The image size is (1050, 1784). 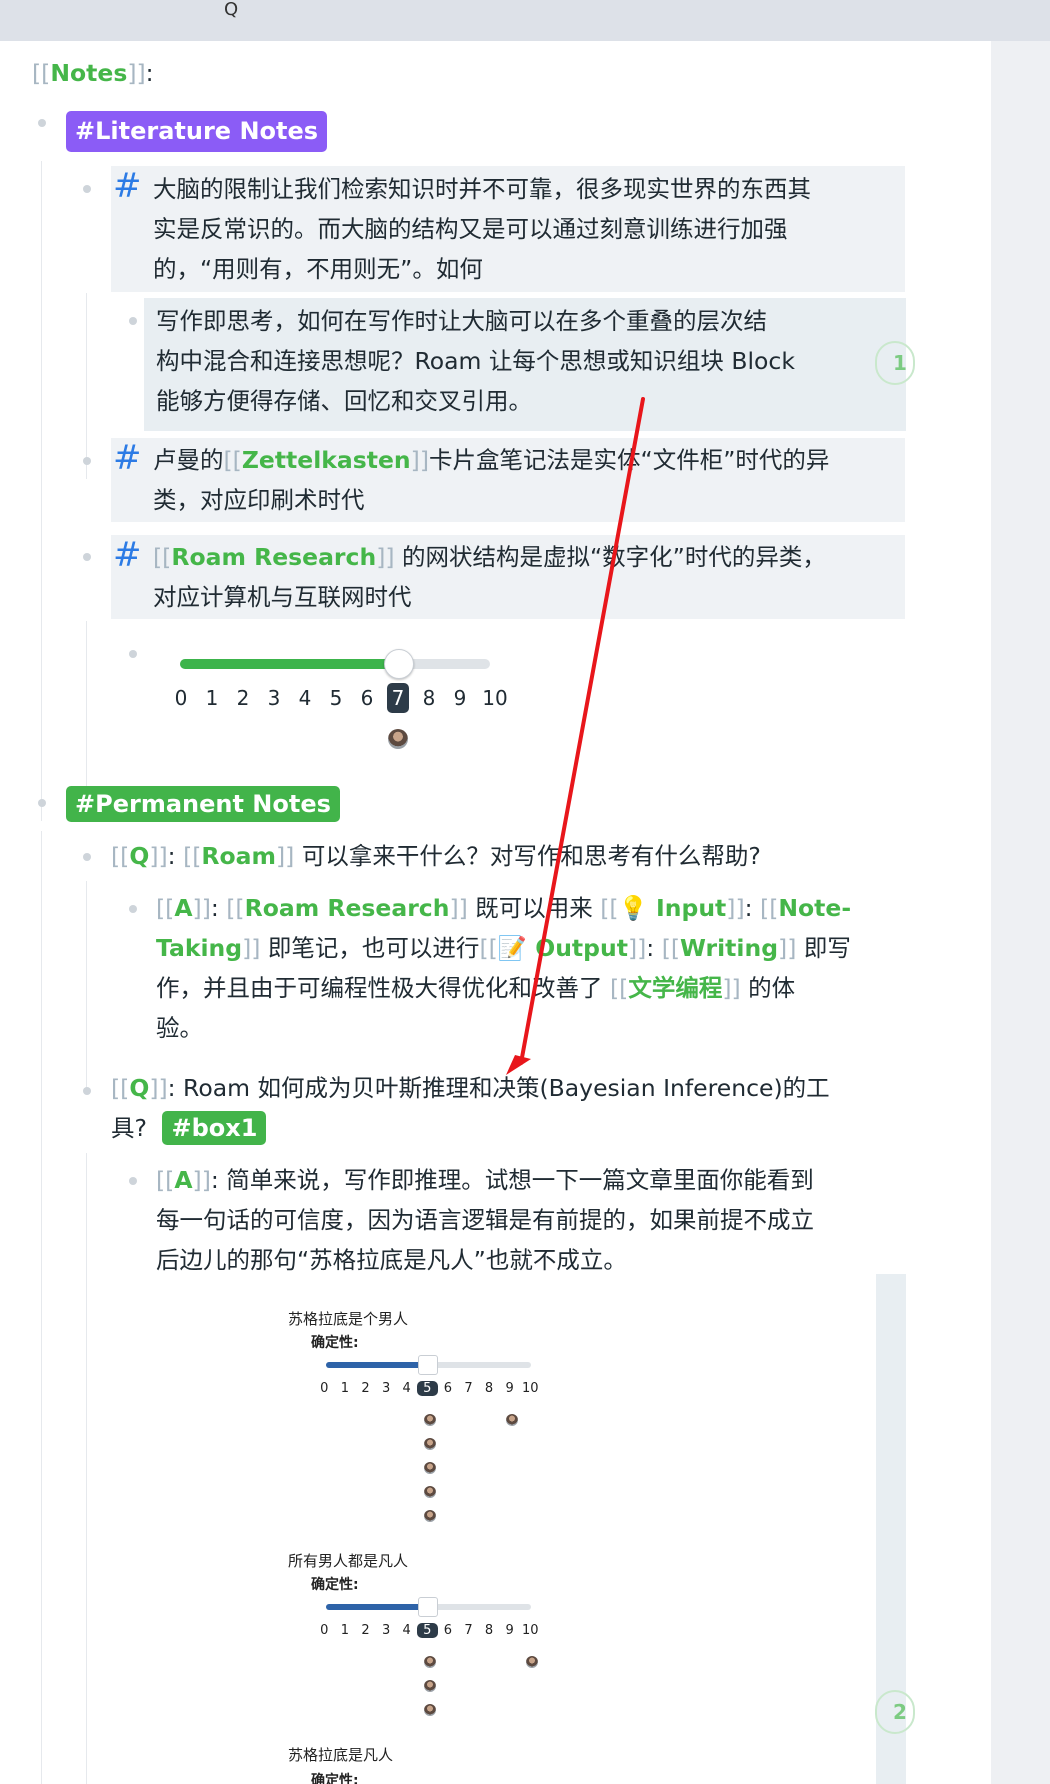 I want to click on certainty-scale: 0 1 2 3 4 5 6 7 8 9 10, so click(x=427, y=1388).